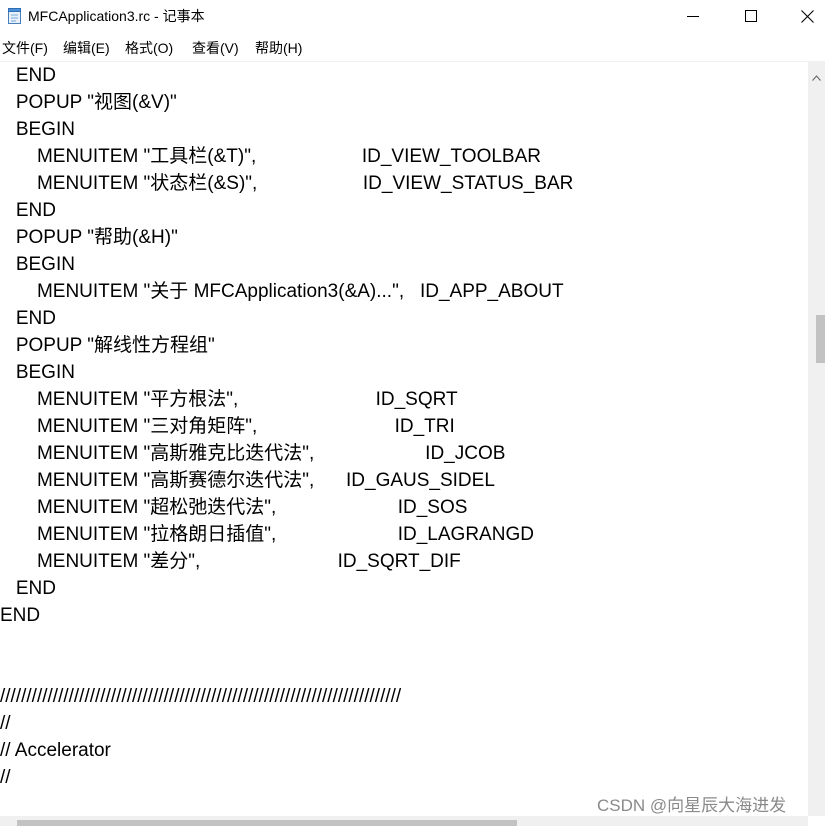  Describe the element at coordinates (253, 453) in the screenshot. I see `editor-line: MENUITEM "高斯雅克比迭代法", ID_JCOB` at that location.